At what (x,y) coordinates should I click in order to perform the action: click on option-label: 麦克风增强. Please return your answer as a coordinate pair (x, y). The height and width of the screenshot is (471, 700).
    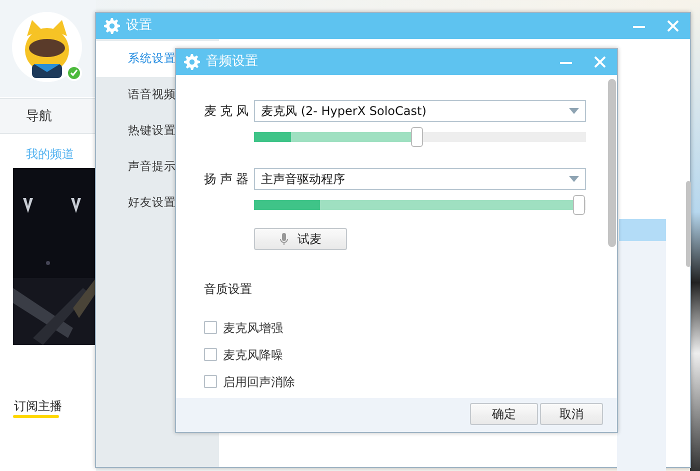
    Looking at the image, I should click on (253, 327).